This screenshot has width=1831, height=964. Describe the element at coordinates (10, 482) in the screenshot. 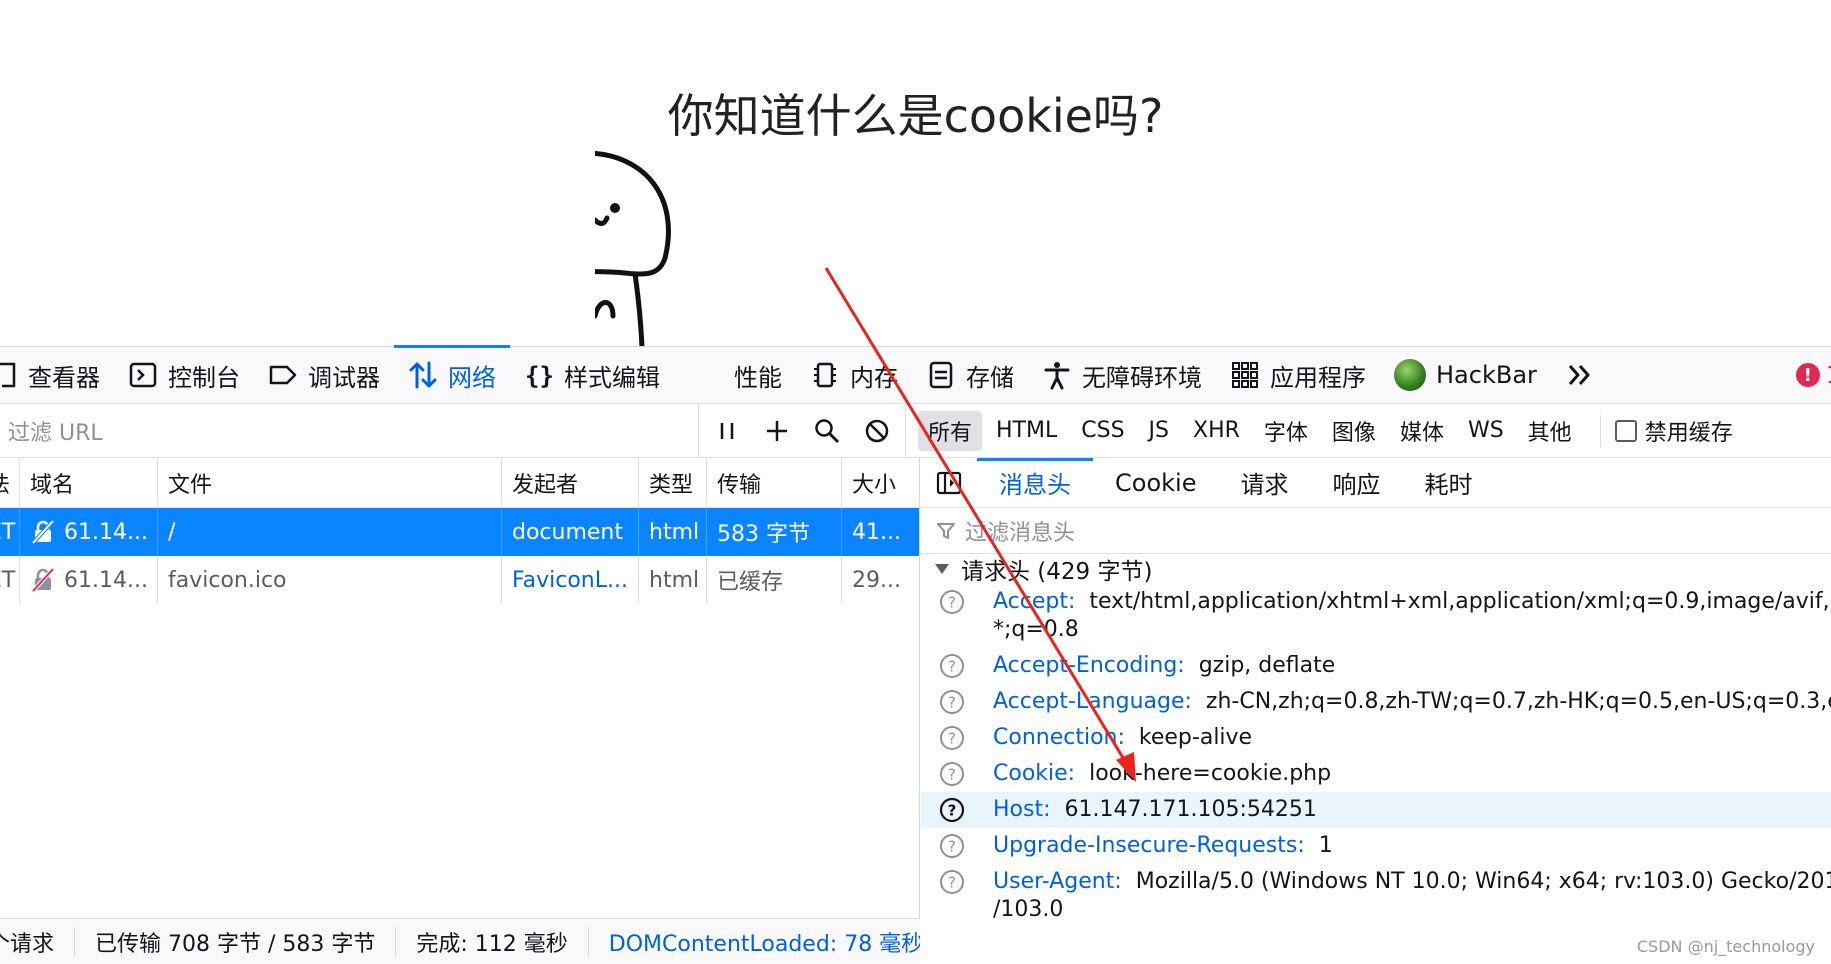

I see `column-method: 法` at that location.